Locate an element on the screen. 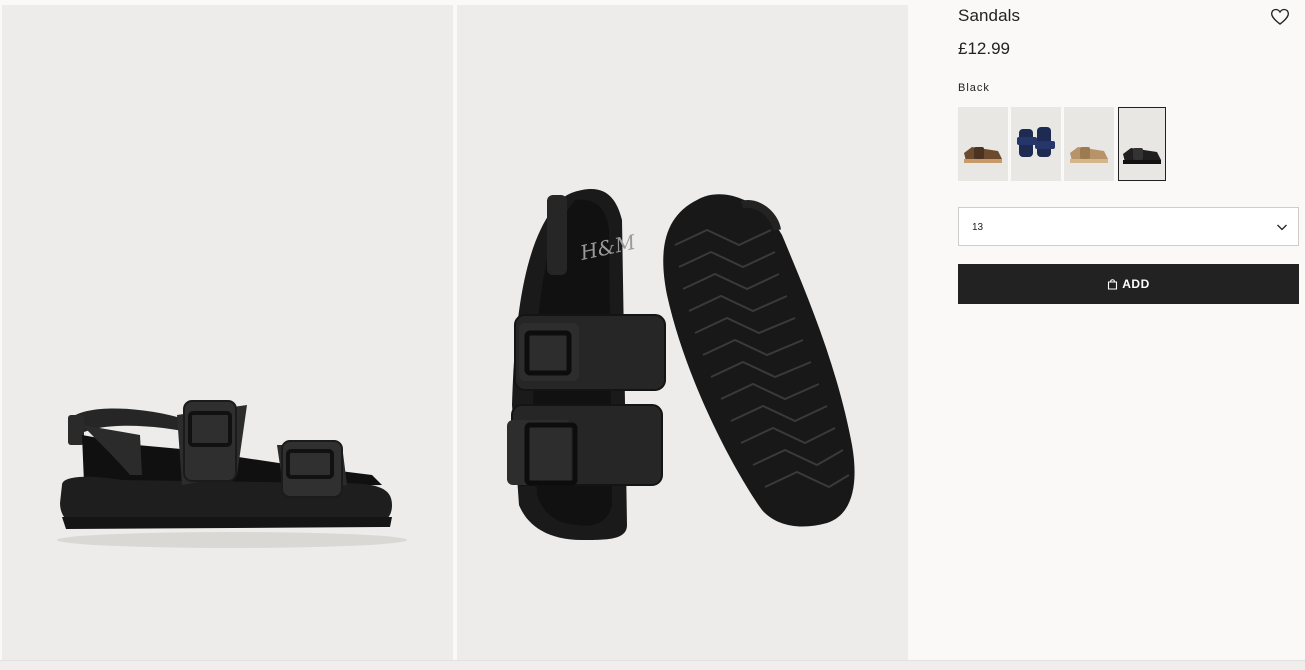 The image size is (1305, 670). heart-outline-icon is located at coordinates (1281, 18).